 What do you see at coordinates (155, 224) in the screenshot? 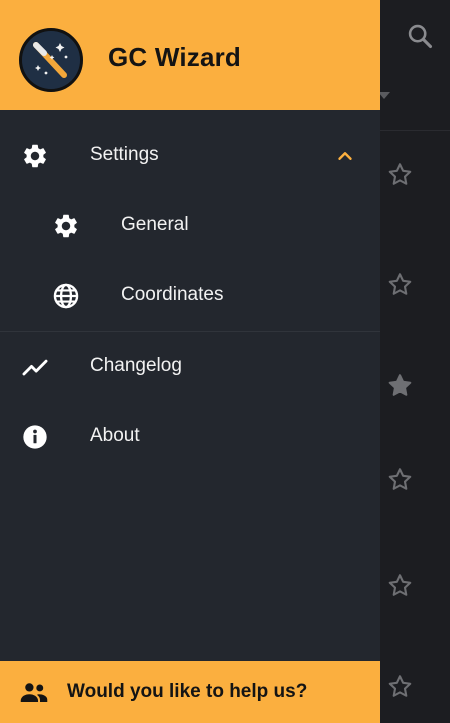
I see `menu-item-label: General` at bounding box center [155, 224].